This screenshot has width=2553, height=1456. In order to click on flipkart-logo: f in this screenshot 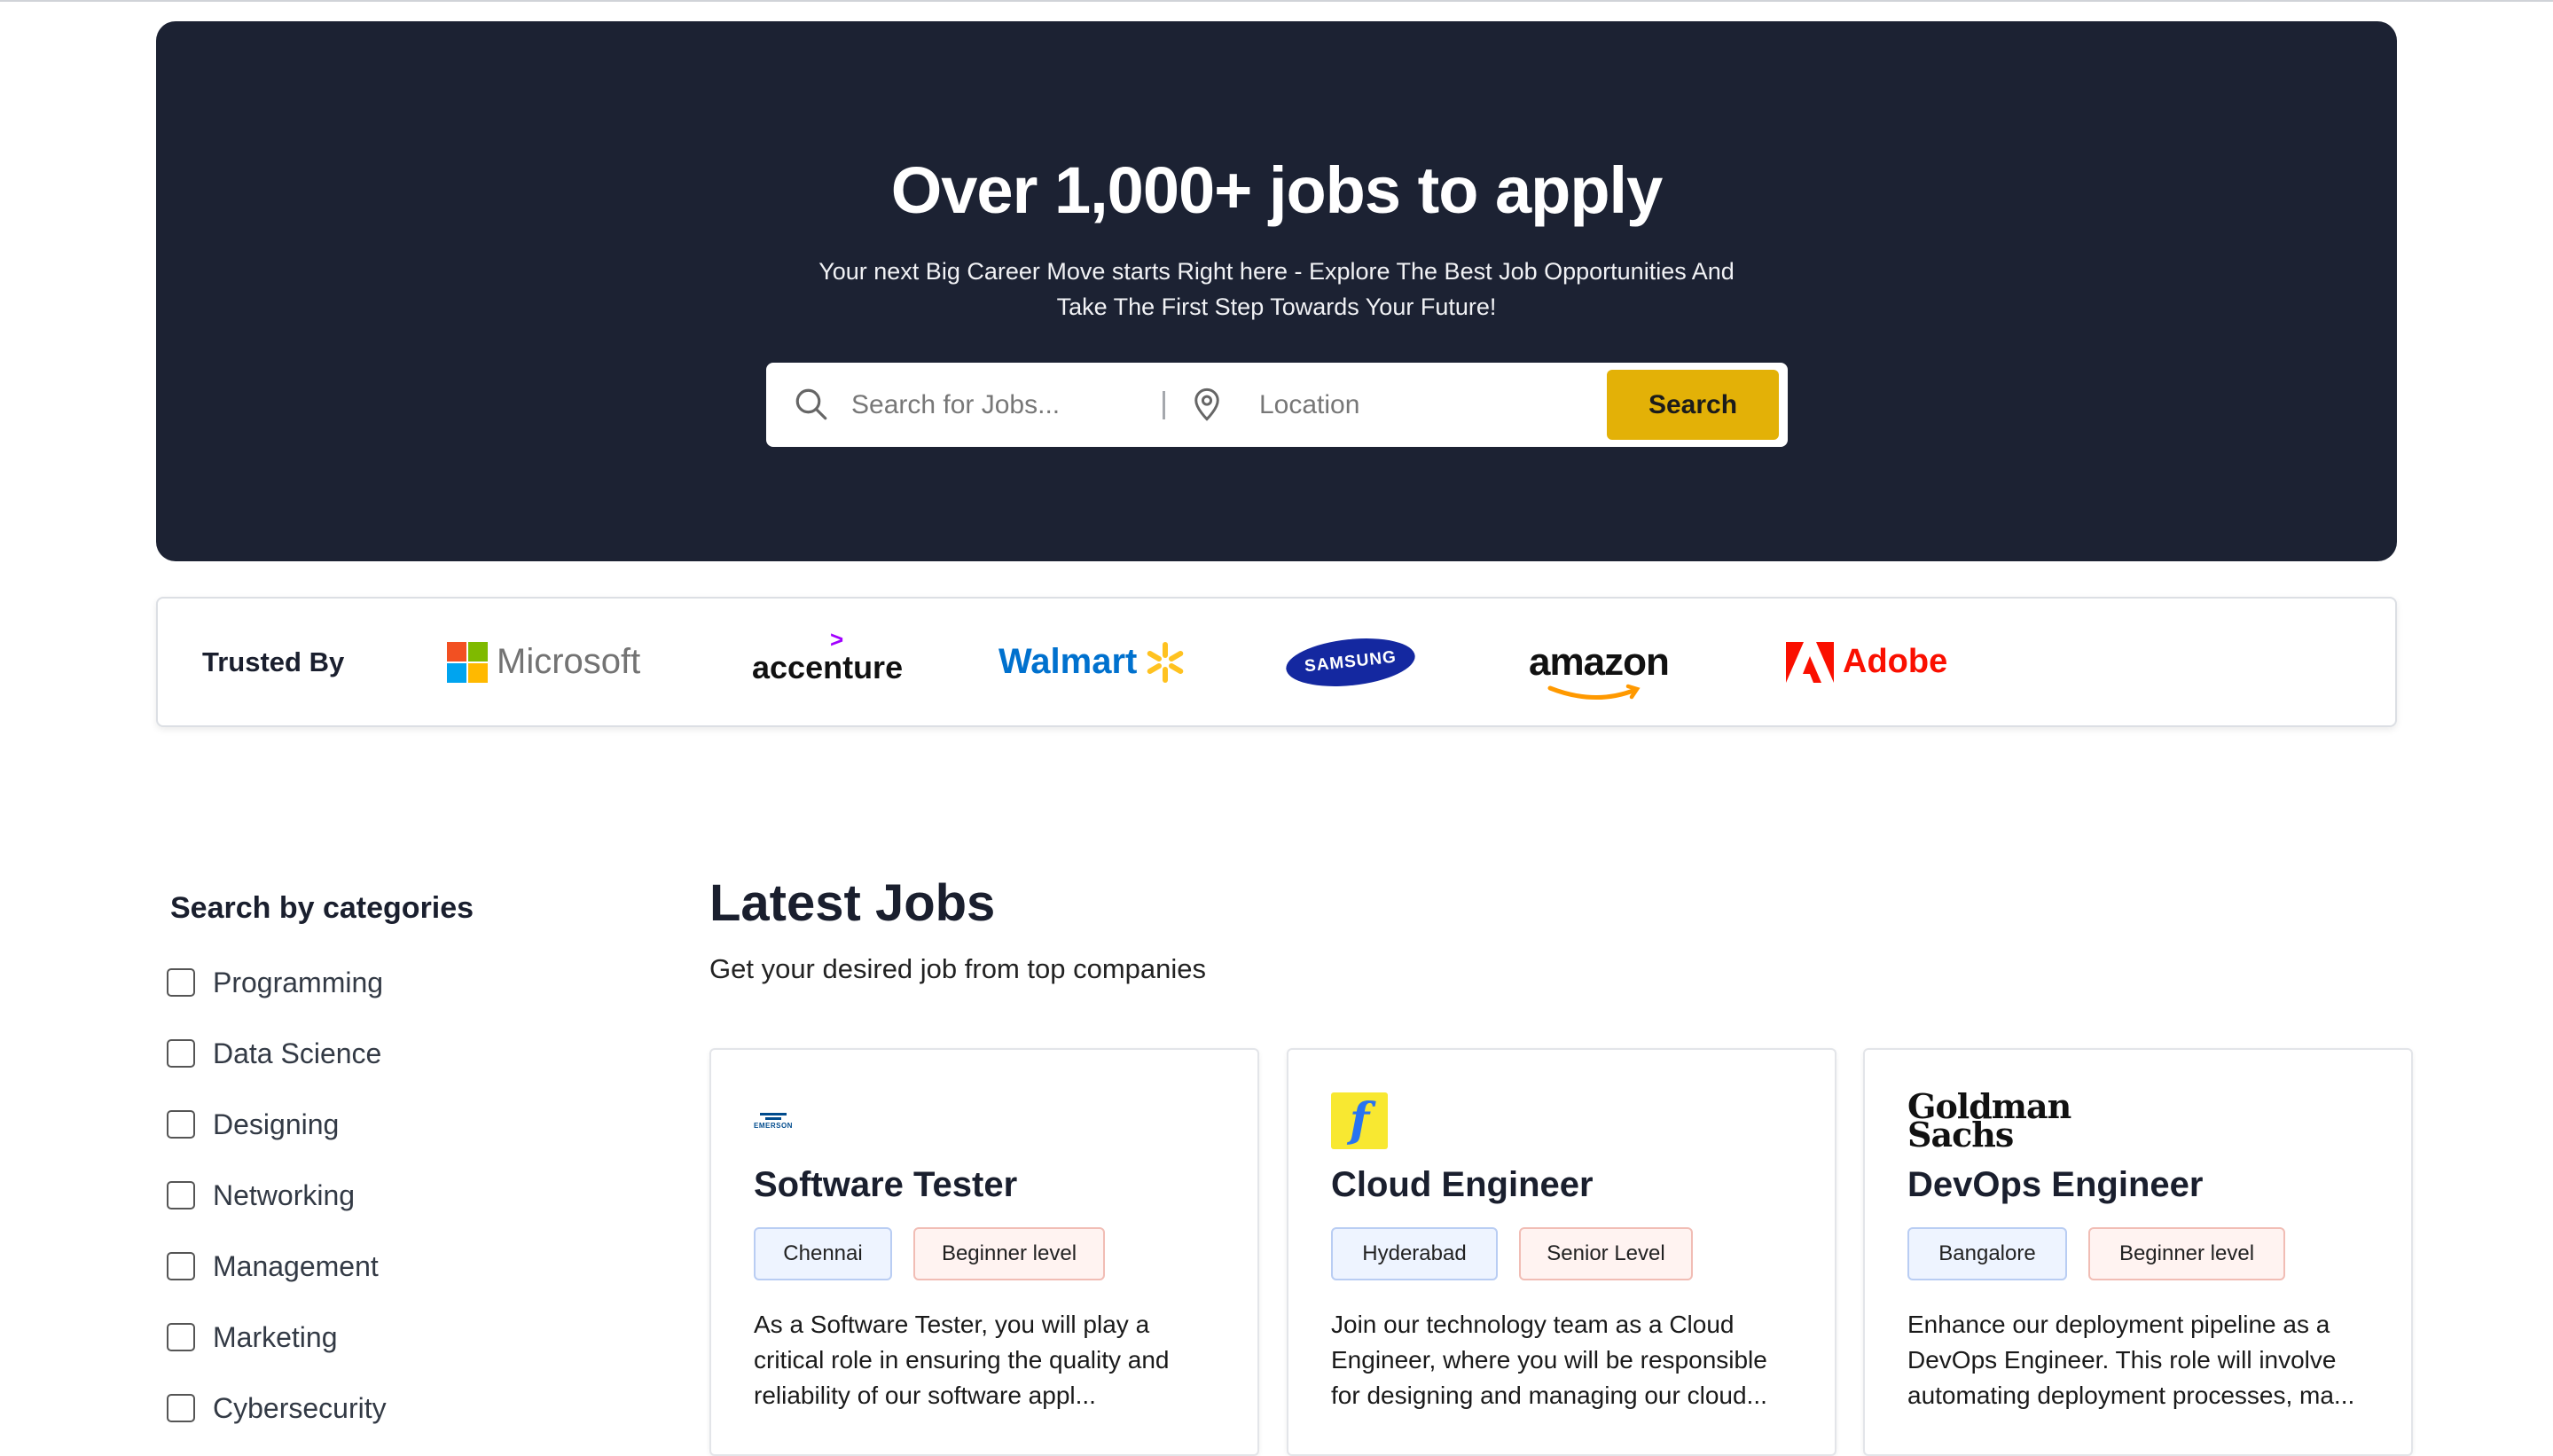, I will do `click(1359, 1120)`.